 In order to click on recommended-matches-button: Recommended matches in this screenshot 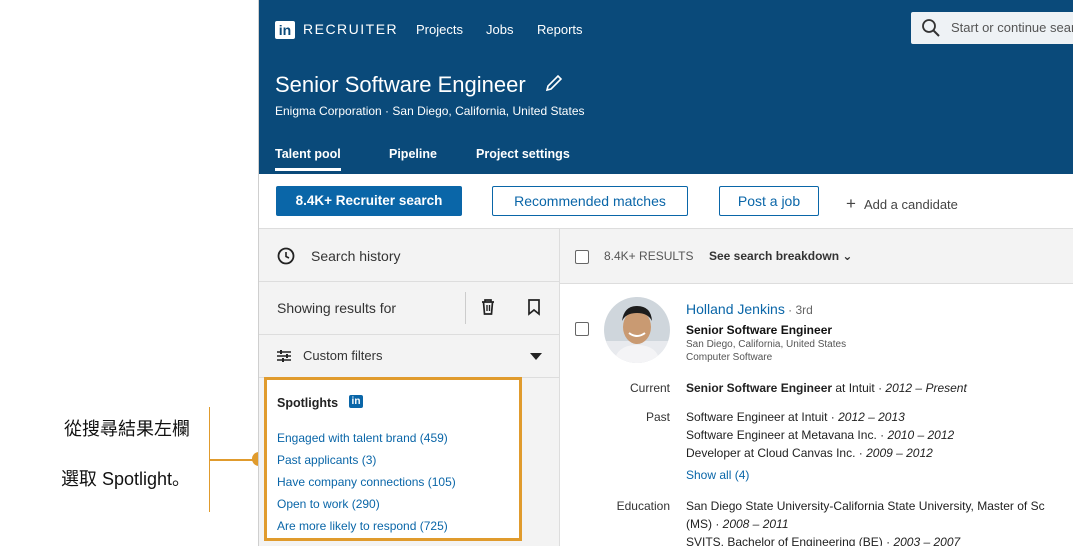, I will do `click(590, 201)`.